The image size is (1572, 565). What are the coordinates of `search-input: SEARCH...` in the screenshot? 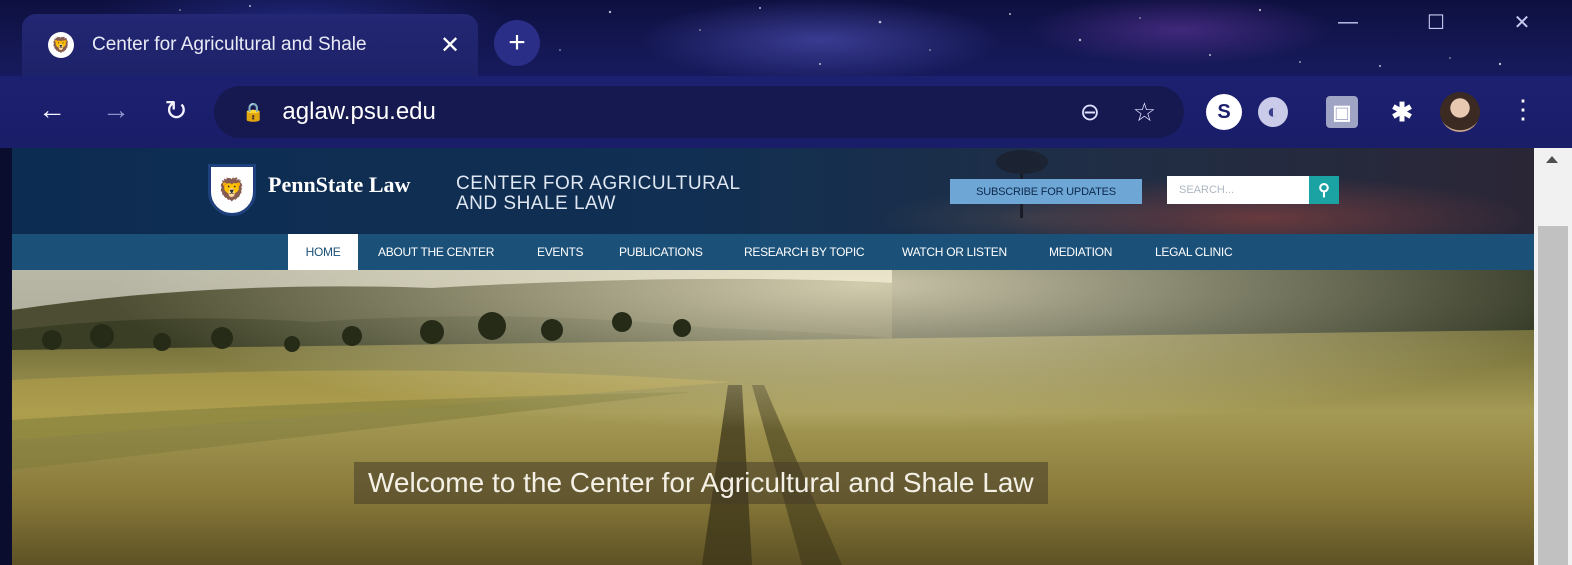 It's located at (1238, 190).